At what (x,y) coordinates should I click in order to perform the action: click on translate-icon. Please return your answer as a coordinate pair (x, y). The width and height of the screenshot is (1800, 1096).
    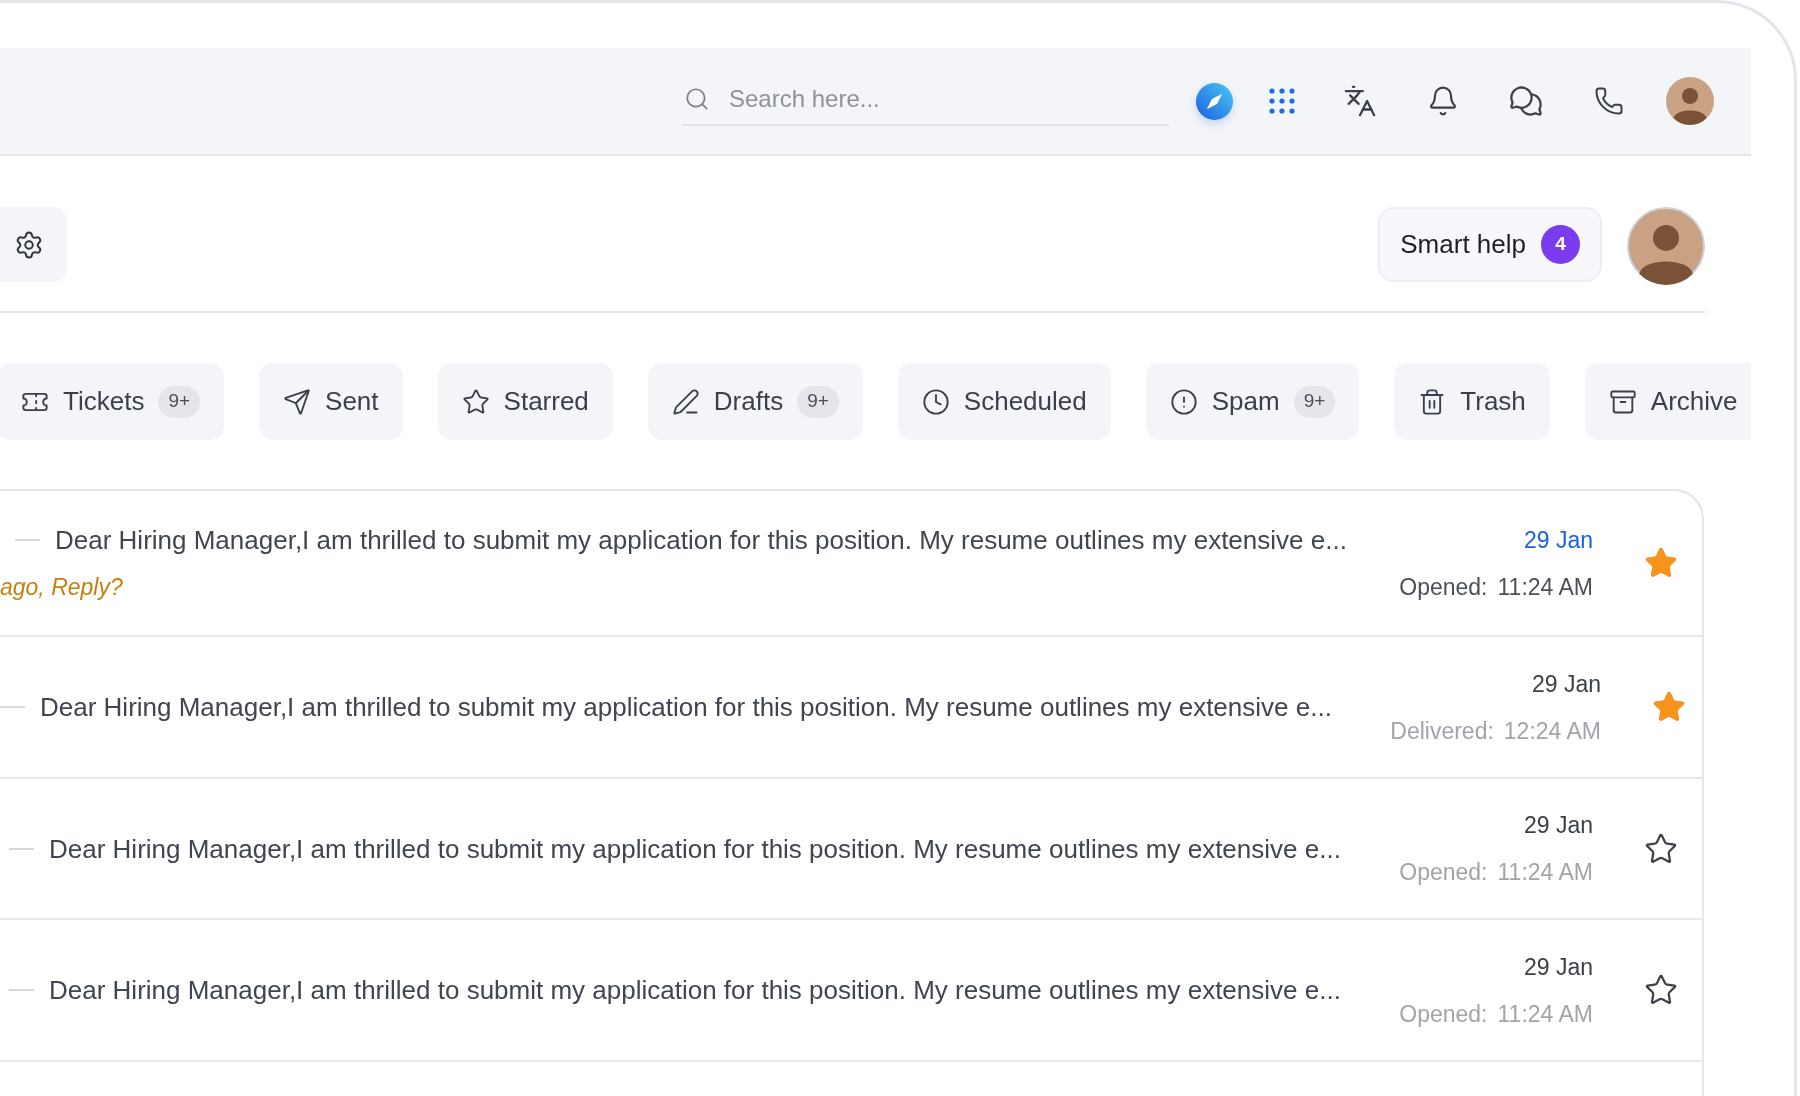
    Looking at the image, I should click on (1360, 101).